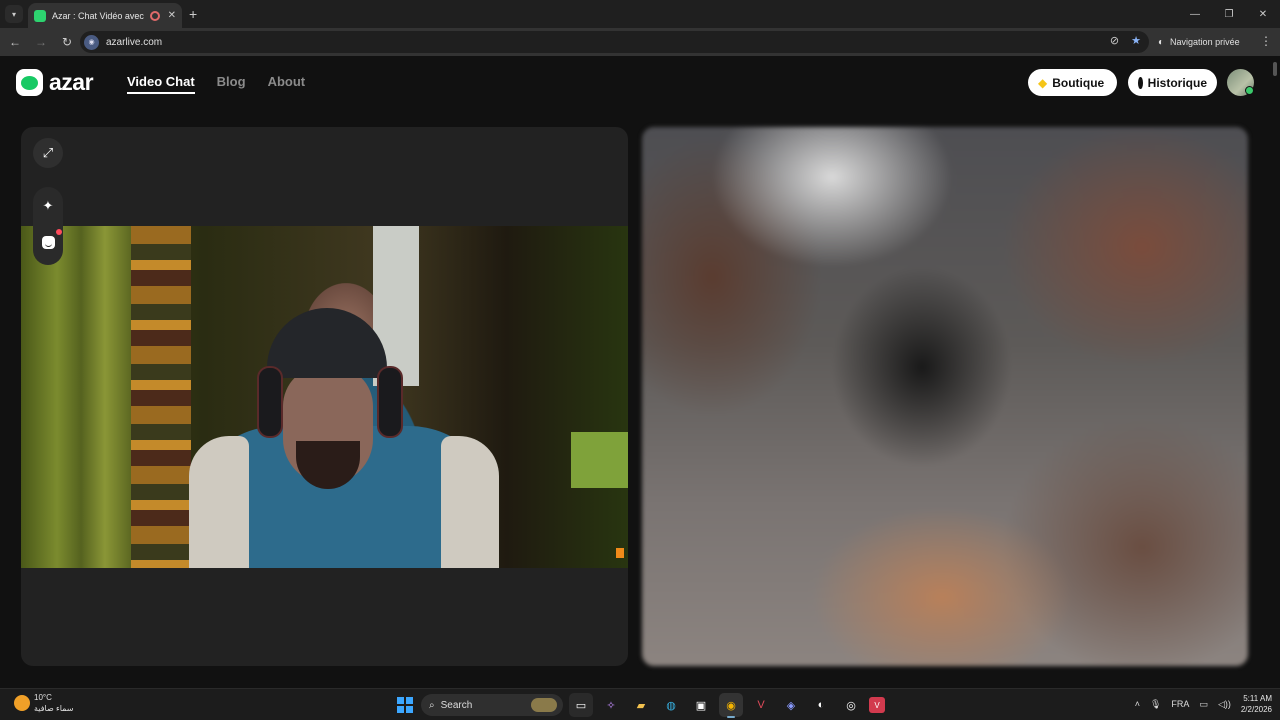 The image size is (1280, 720). I want to click on display-icon: ▭, so click(1203, 704).